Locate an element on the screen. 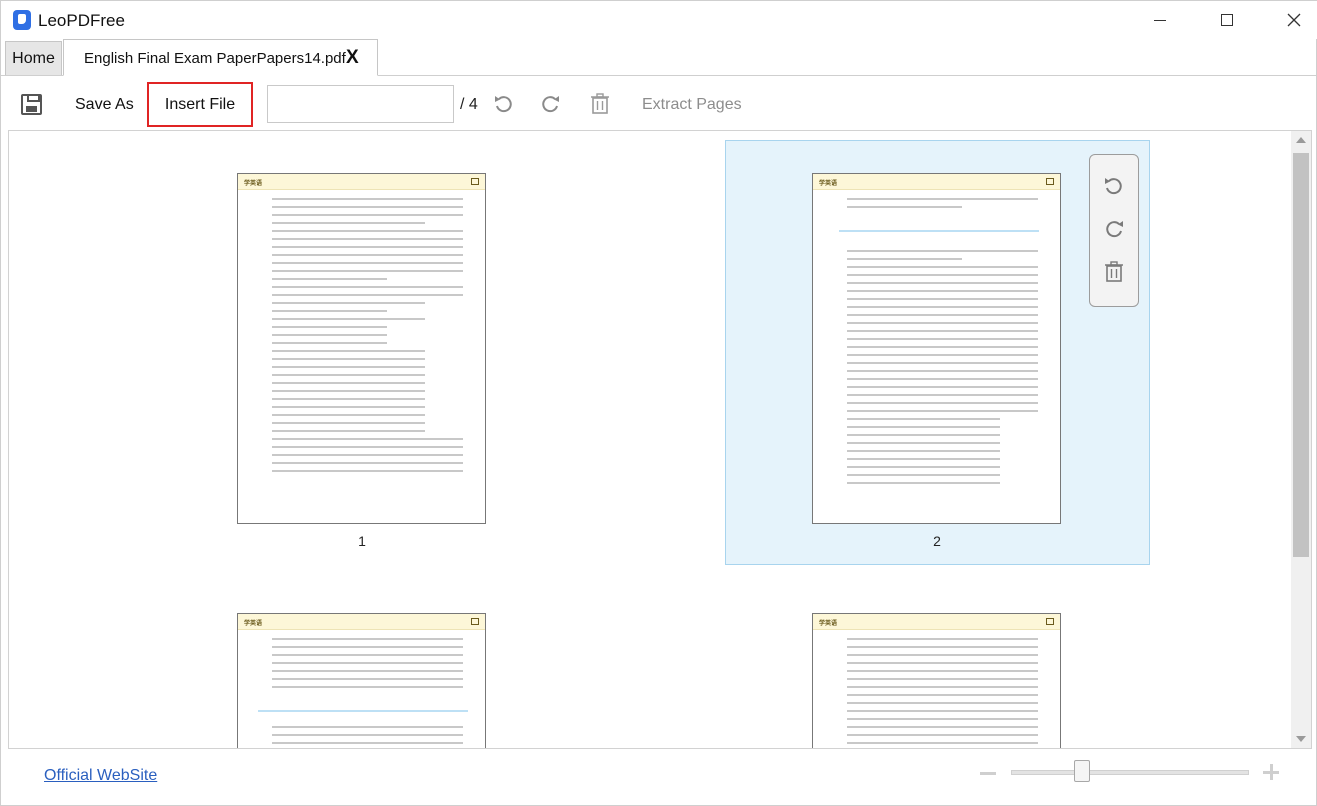 This screenshot has height=806, width=1317. page-rotate-right-icon is located at coordinates (1114, 229).